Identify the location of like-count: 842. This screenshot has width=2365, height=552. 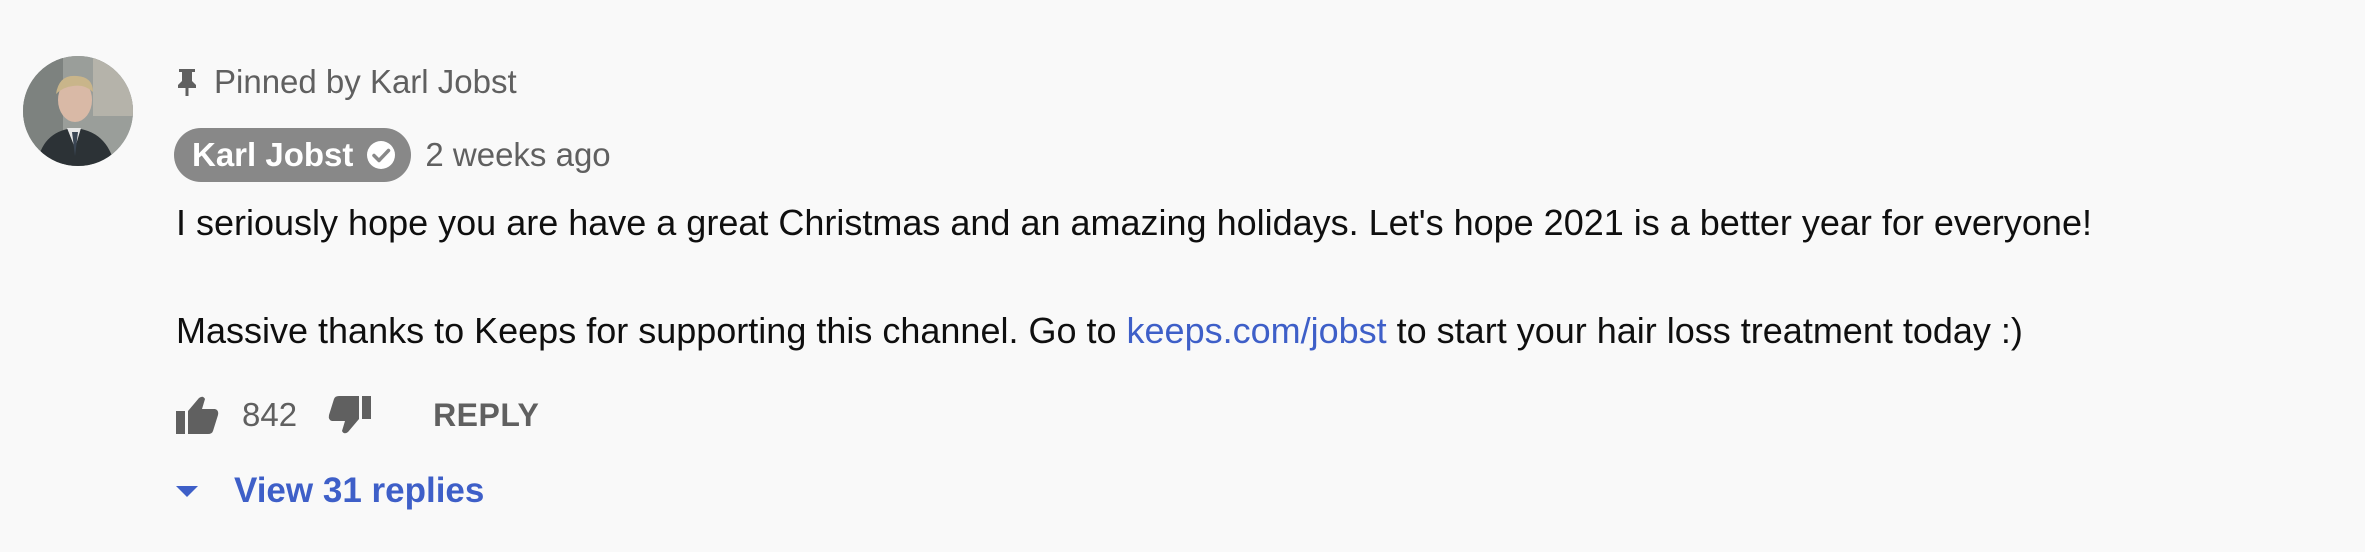
(270, 414).